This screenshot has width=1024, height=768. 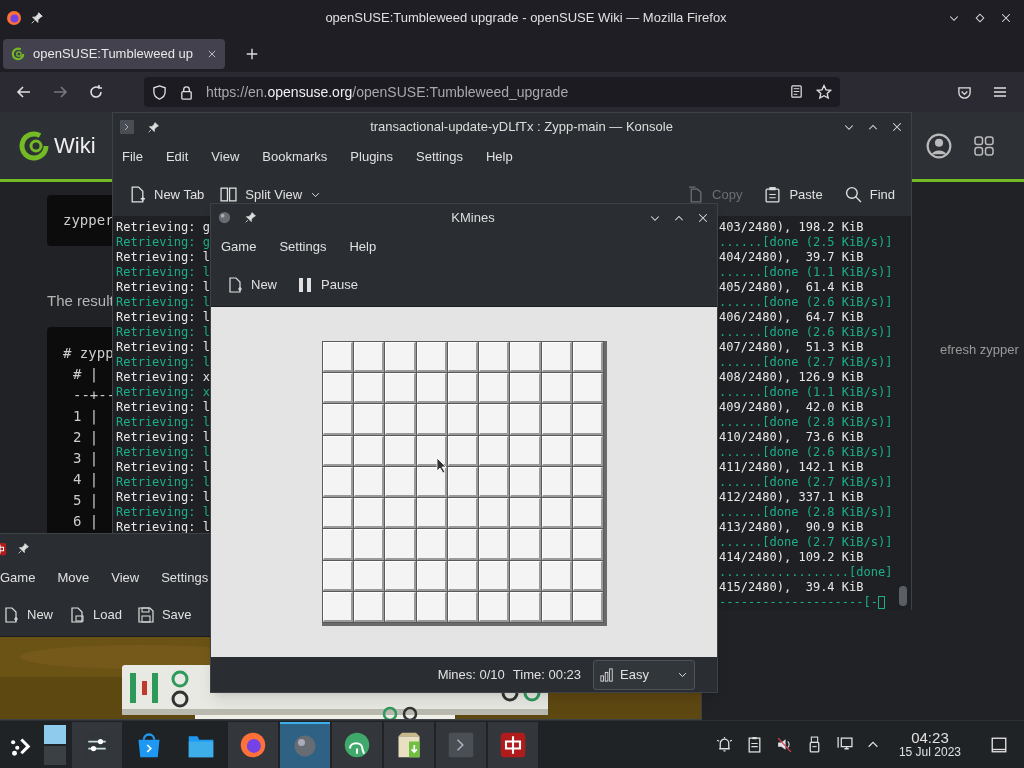 What do you see at coordinates (644, 674) in the screenshot?
I see `difficulty-dropdown: Easy` at bounding box center [644, 674].